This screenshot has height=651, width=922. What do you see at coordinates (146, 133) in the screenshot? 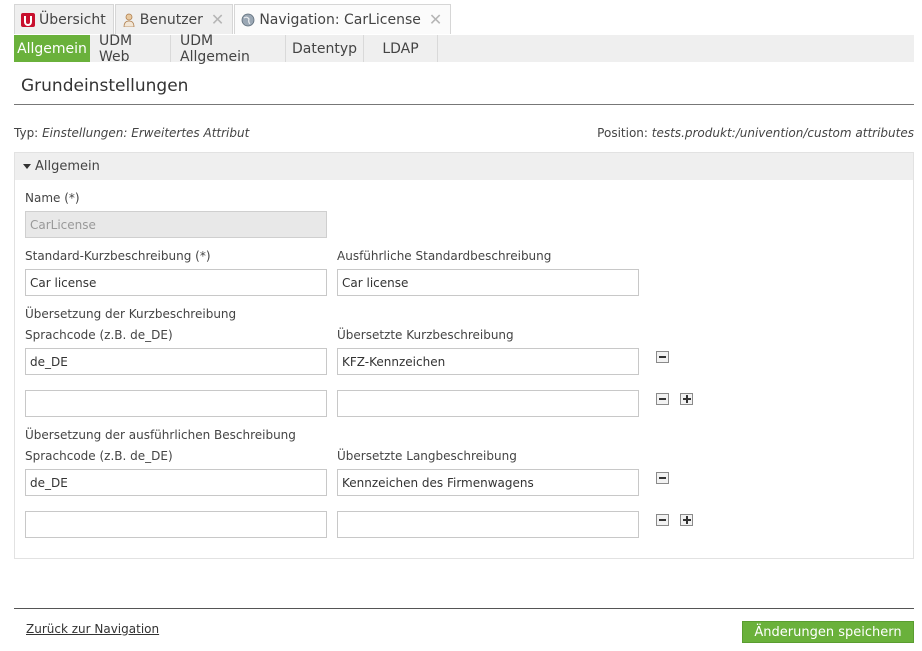
I see `type-value: Einstellungen: Erweitertes Attribut` at bounding box center [146, 133].